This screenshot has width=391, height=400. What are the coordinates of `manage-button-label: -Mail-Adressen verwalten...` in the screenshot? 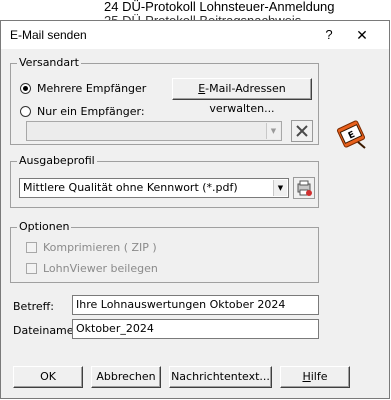 It's located at (245, 98).